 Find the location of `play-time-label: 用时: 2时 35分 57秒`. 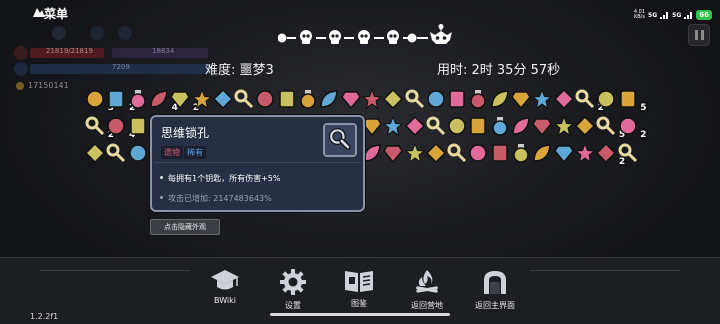

play-time-label: 用时: 2时 35分 57秒 is located at coordinates (499, 70).